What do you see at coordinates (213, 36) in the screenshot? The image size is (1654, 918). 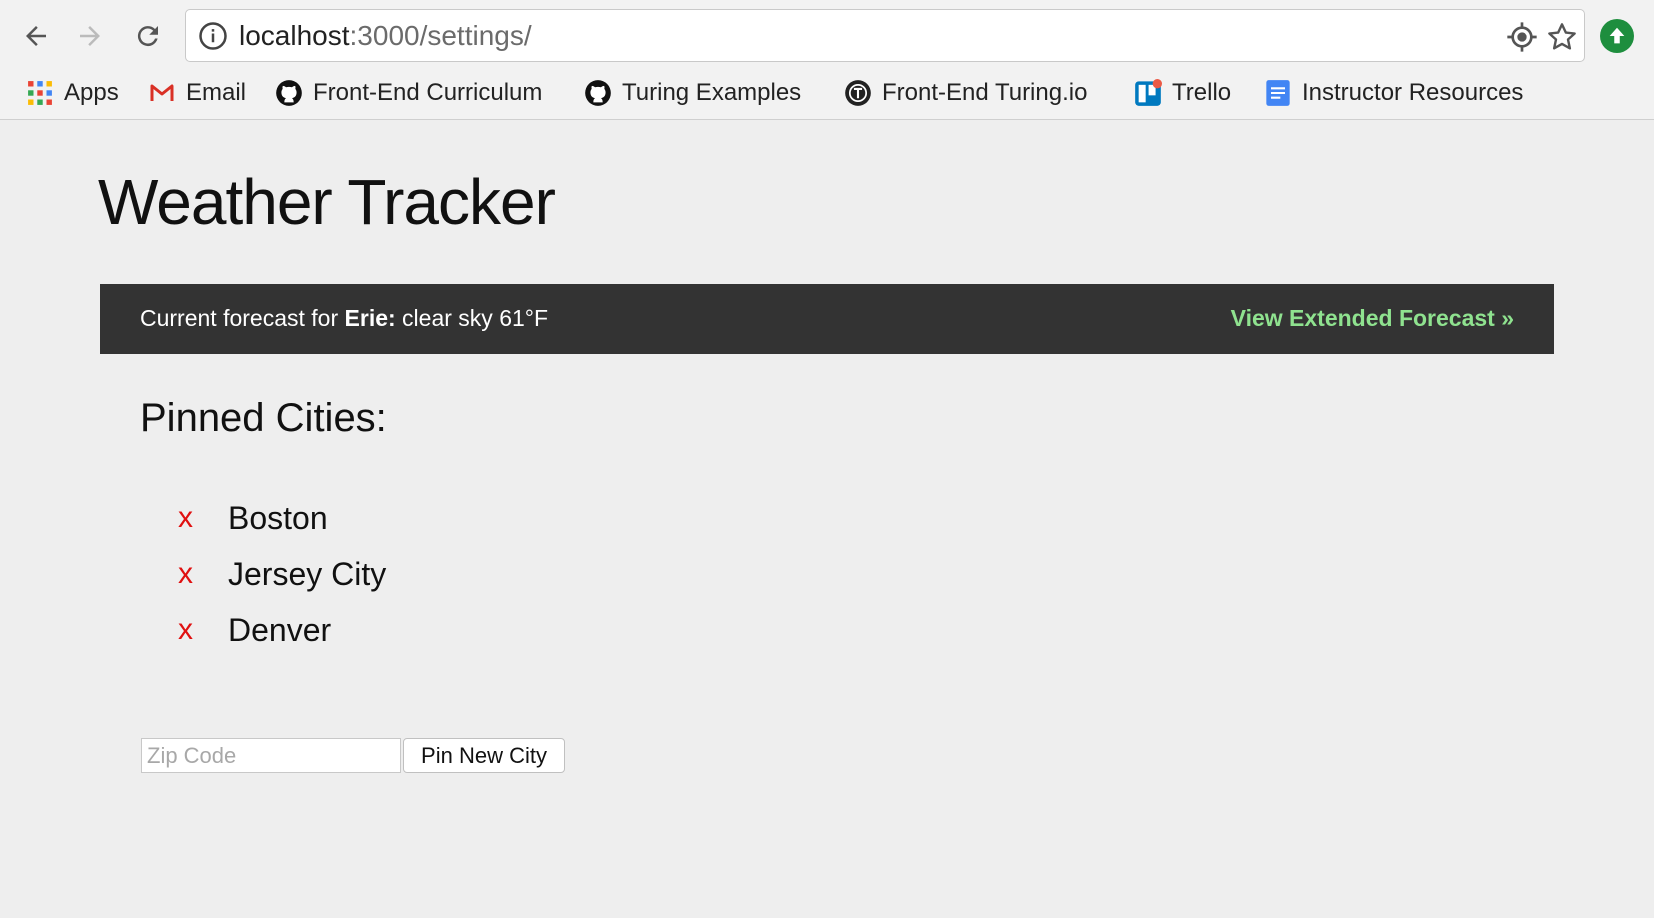 I see `info-icon` at bounding box center [213, 36].